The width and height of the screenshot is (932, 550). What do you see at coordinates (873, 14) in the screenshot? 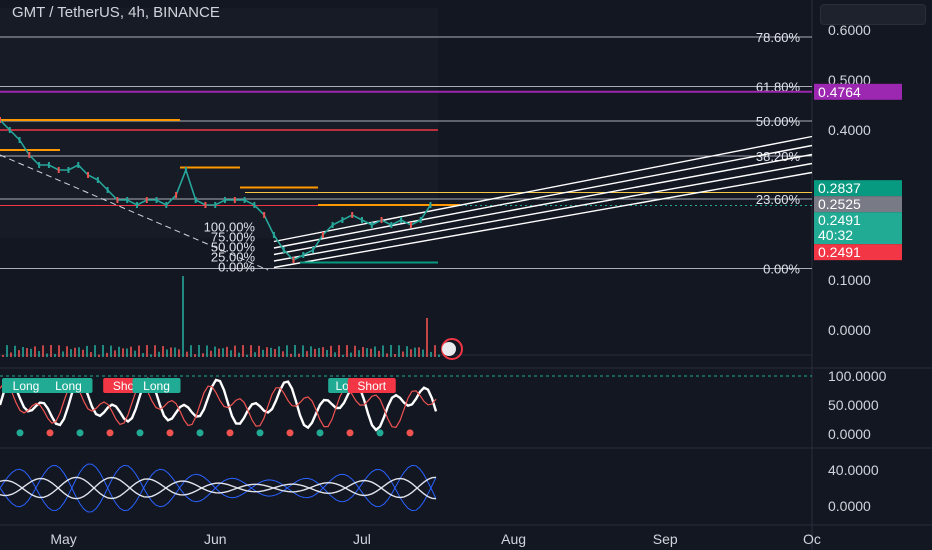
I see `toolbar-box` at bounding box center [873, 14].